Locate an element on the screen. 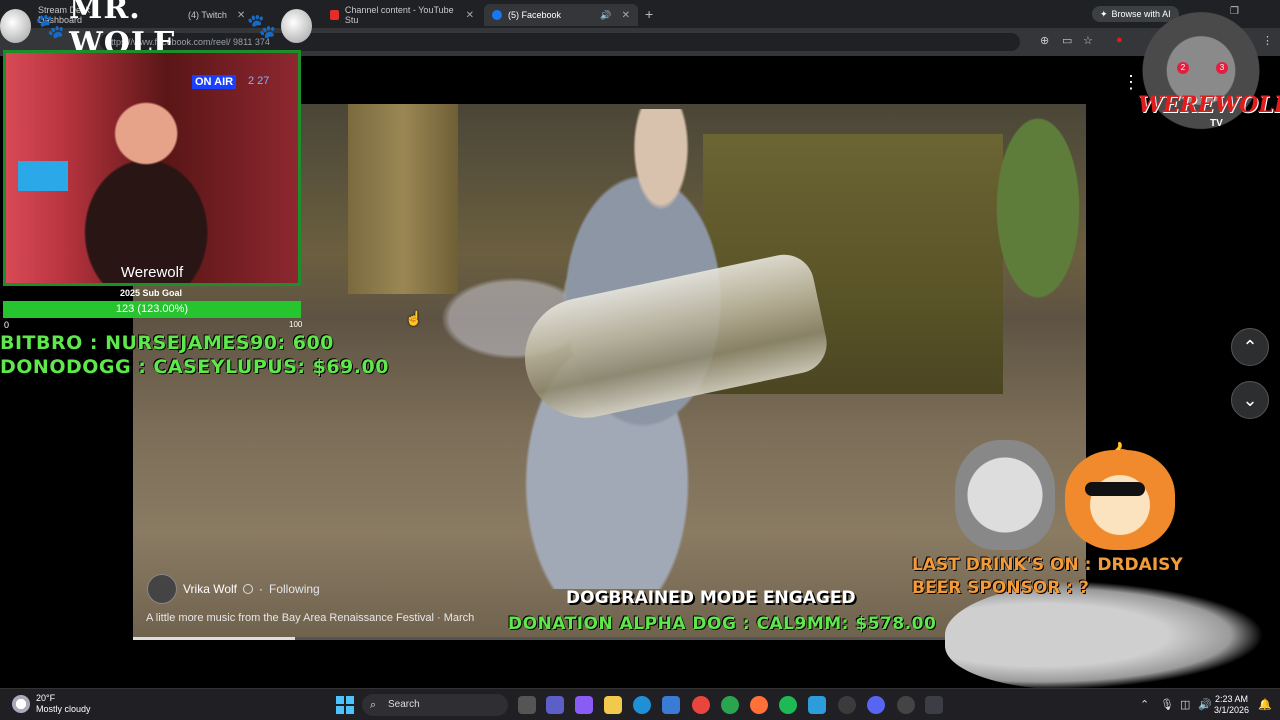 The height and width of the screenshot is (720, 1280). cloud-icon is located at coordinates (21, 704).